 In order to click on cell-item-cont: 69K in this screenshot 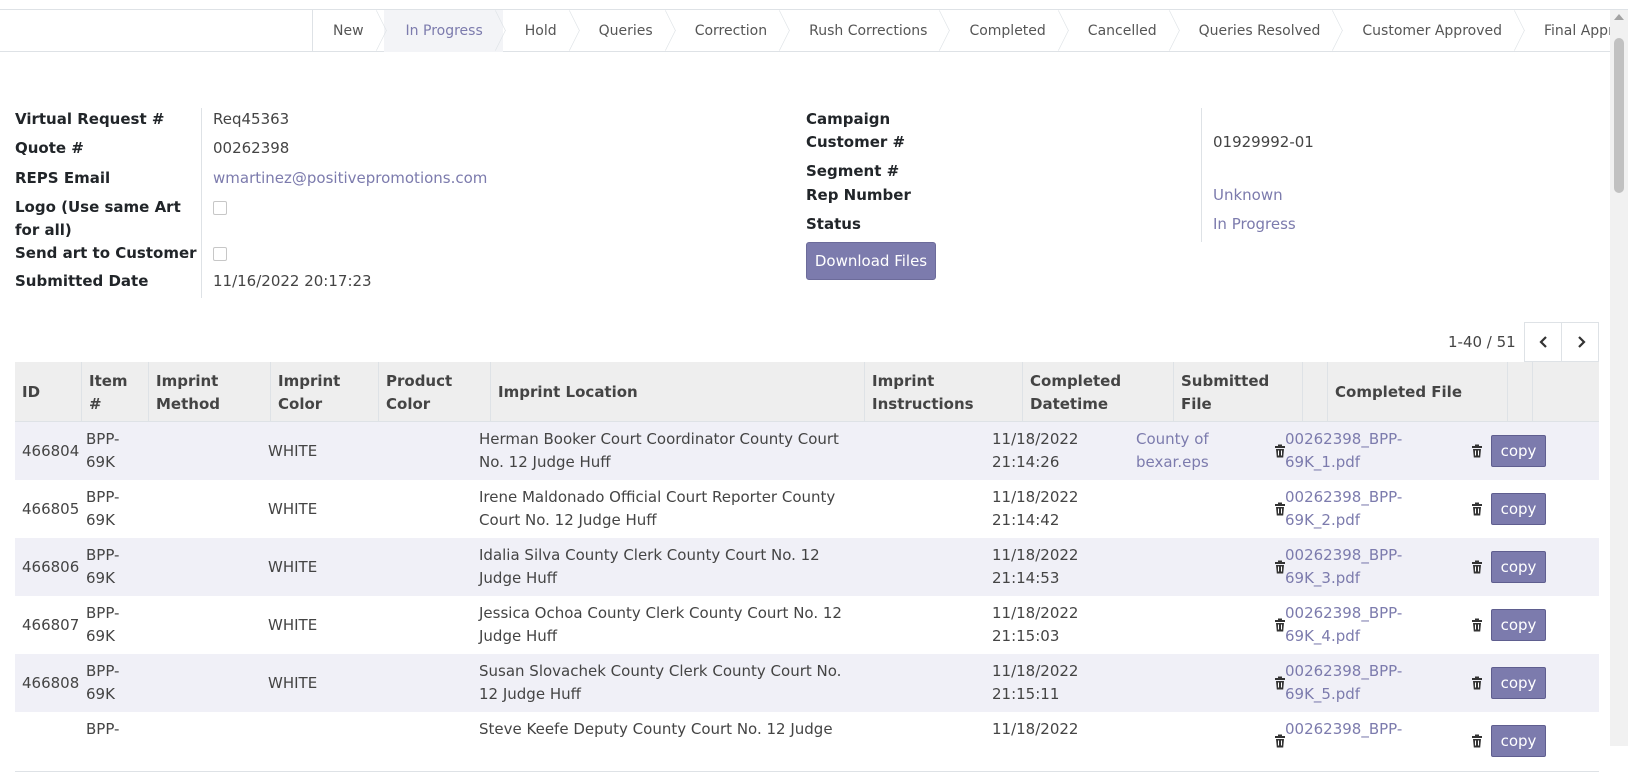, I will do `click(100, 462)`.